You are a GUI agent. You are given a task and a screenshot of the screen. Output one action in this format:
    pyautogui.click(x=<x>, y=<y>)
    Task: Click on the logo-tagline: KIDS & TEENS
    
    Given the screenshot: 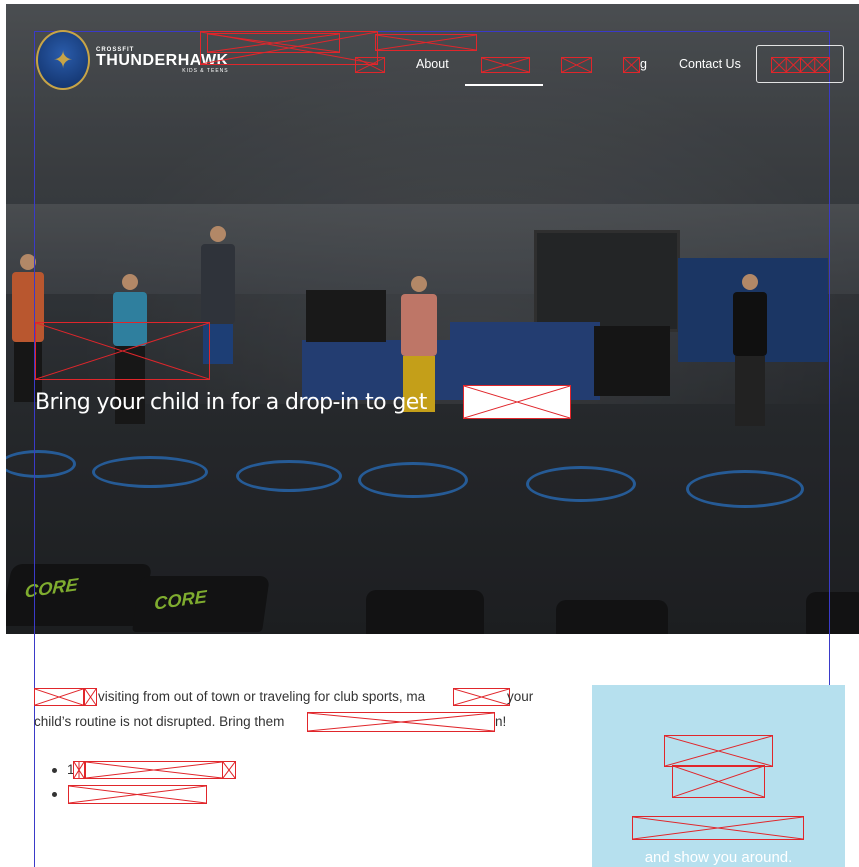 What is the action you would take?
    pyautogui.click(x=205, y=70)
    